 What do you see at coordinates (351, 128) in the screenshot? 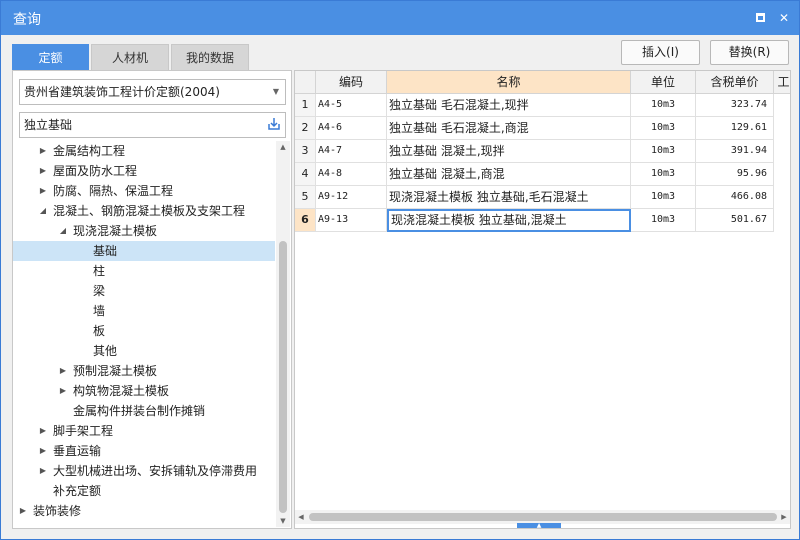
I see `code-cell: A4-6` at bounding box center [351, 128].